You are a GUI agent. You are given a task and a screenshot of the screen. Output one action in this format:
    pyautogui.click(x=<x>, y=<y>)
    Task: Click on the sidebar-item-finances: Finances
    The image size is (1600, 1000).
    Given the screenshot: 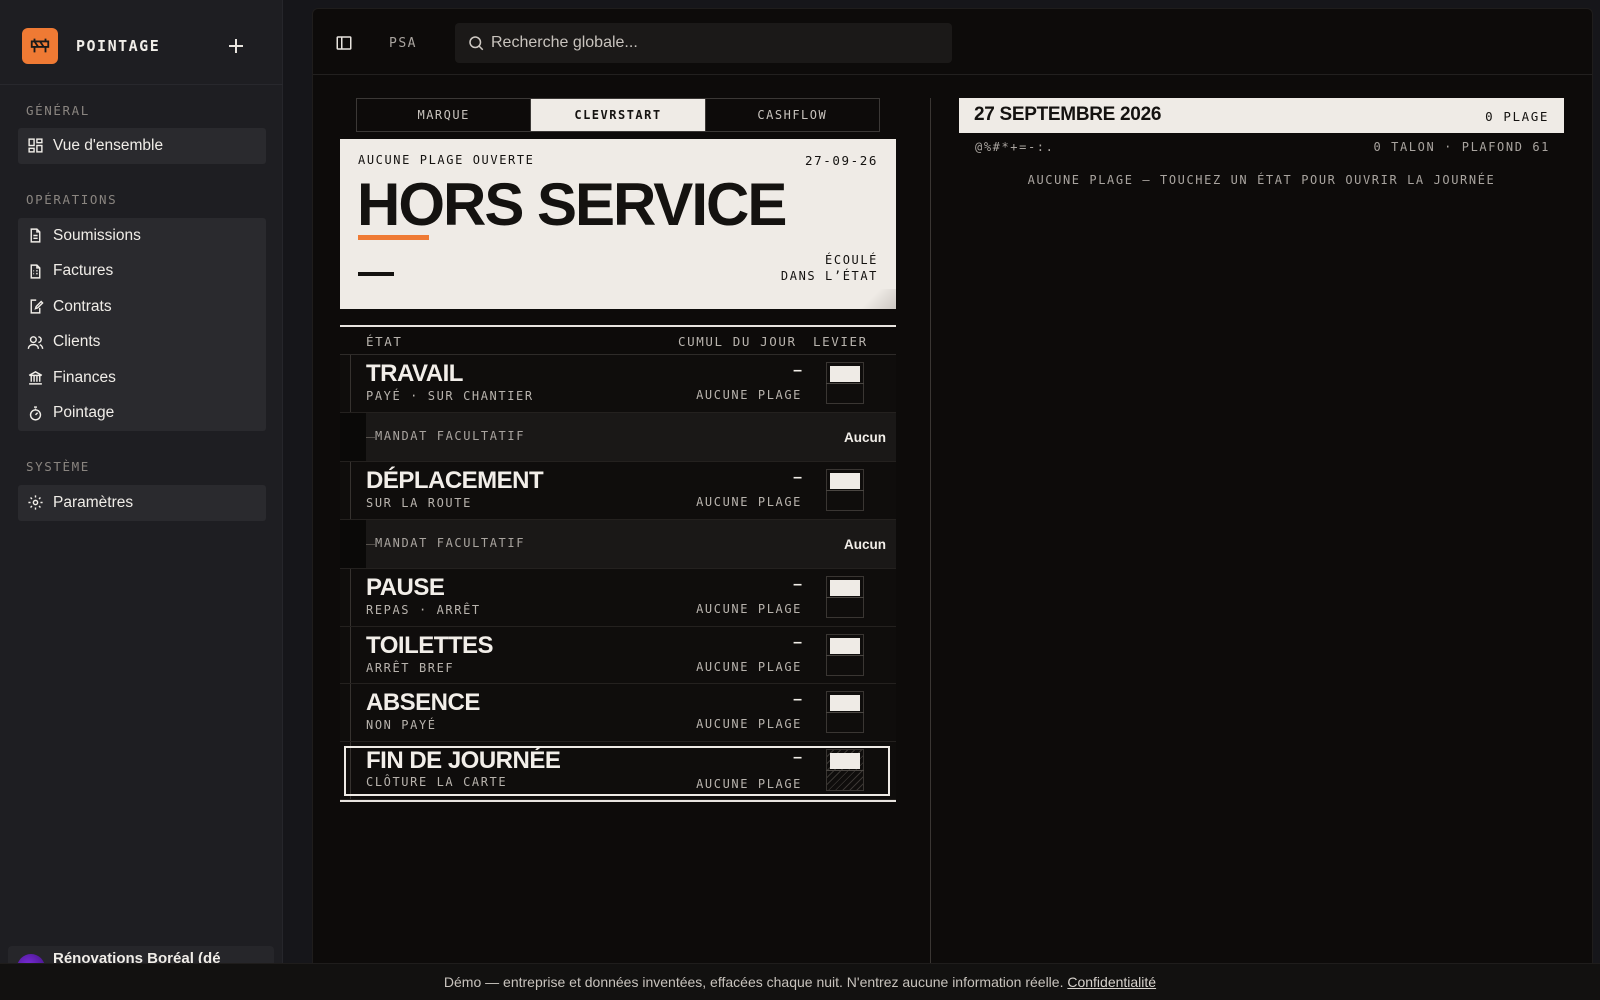 What is the action you would take?
    pyautogui.click(x=142, y=378)
    